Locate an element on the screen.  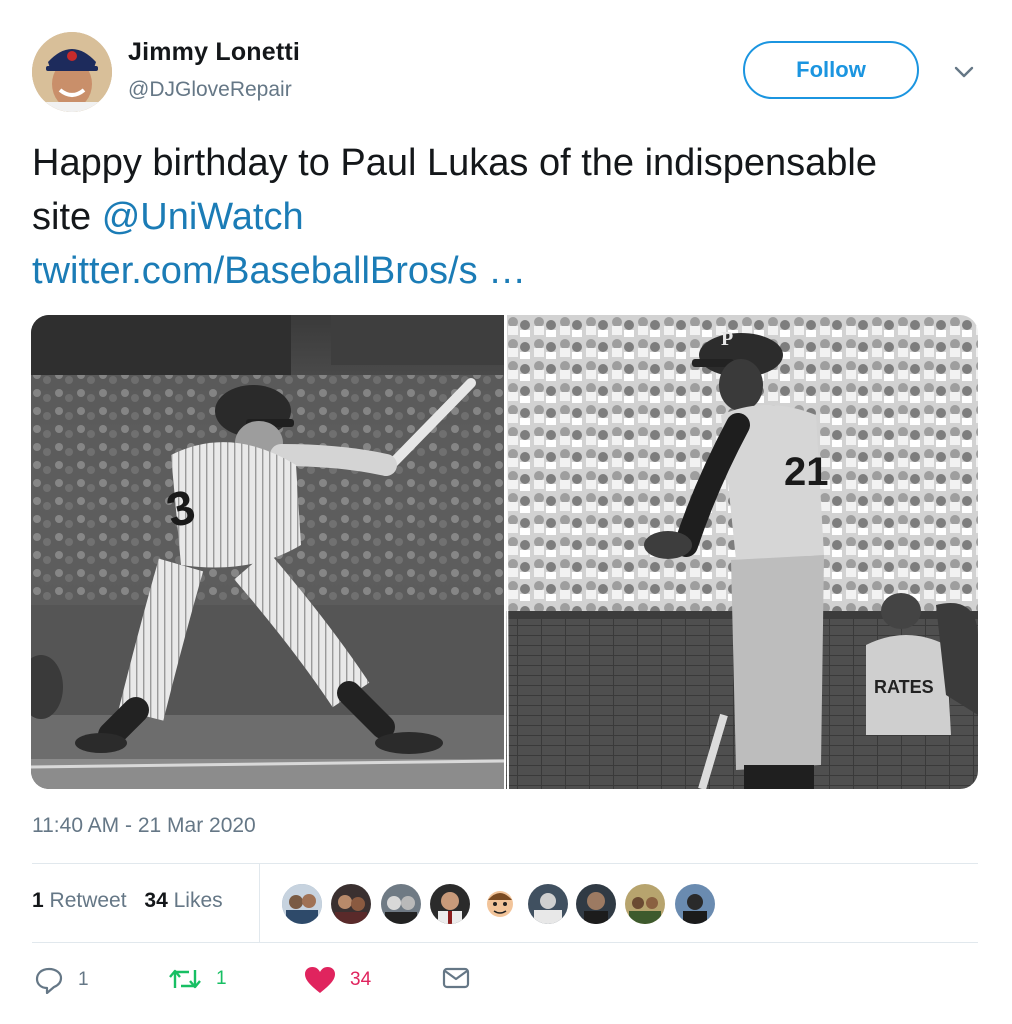
right-jersey-number: 21 is located at coordinates (806, 472).